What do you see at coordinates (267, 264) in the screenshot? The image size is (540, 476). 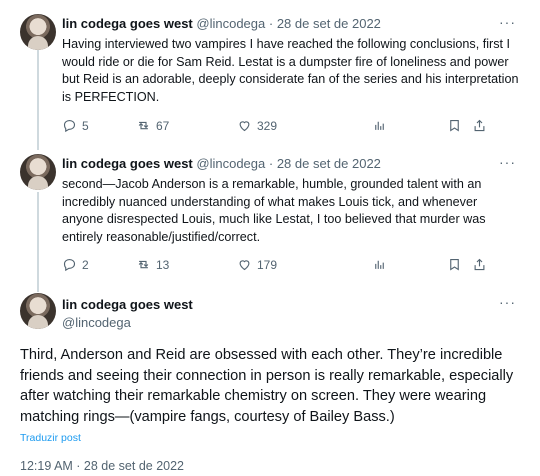 I see `like-count: 179` at bounding box center [267, 264].